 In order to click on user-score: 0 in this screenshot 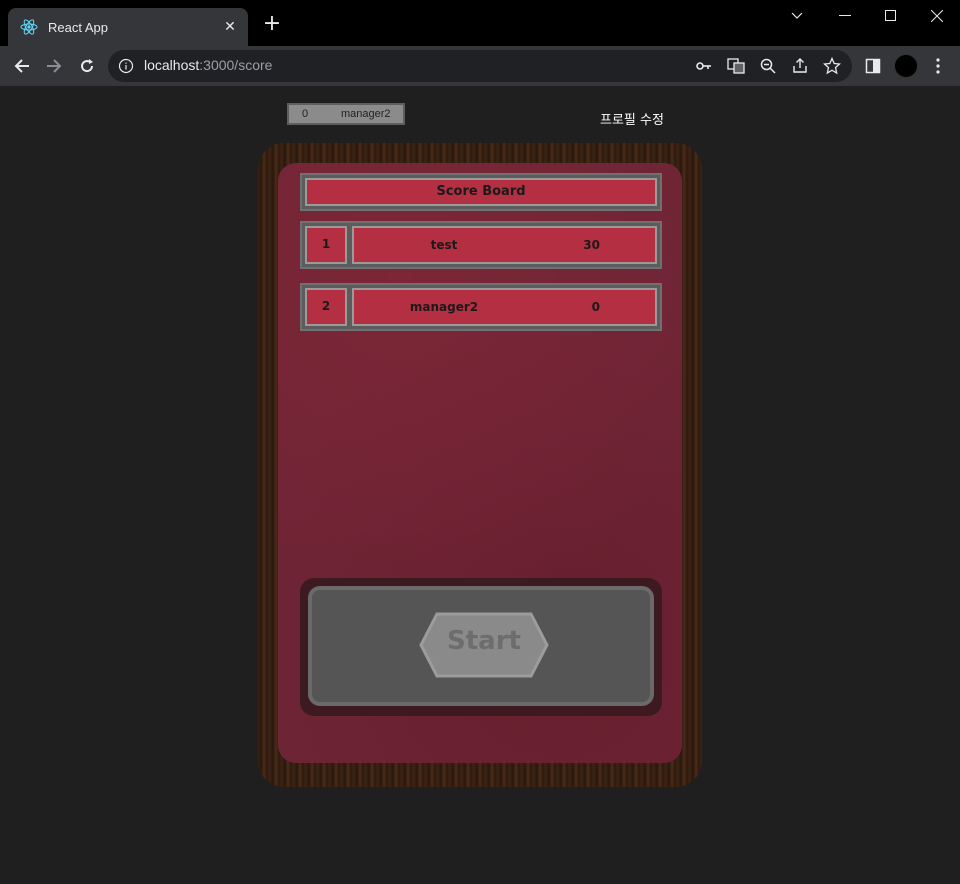, I will do `click(305, 114)`.